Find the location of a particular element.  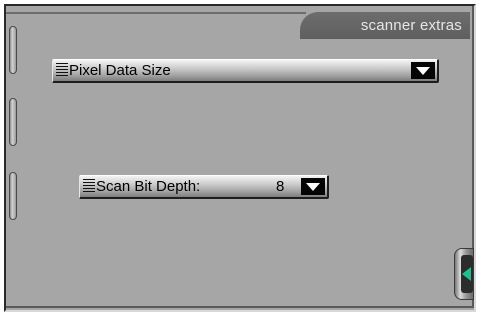

scan-bit-depth-dropdown: Scan Bit Depth: 8 is located at coordinates (204, 187).